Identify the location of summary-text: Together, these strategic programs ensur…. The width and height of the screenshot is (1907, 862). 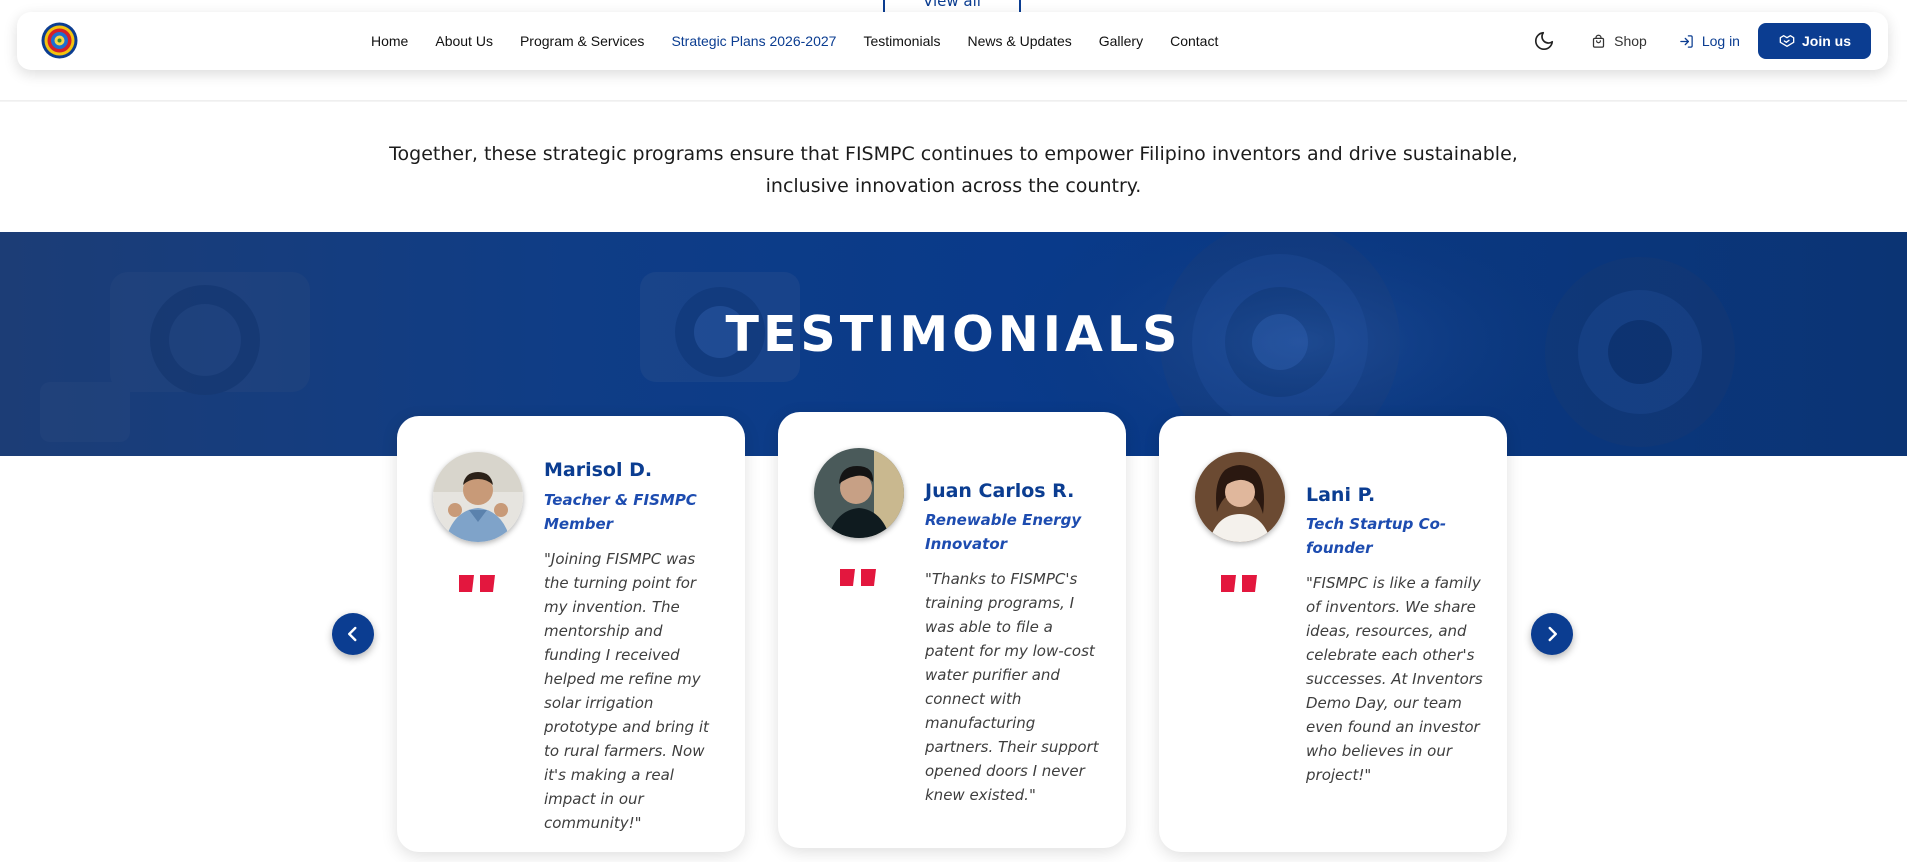
(953, 170).